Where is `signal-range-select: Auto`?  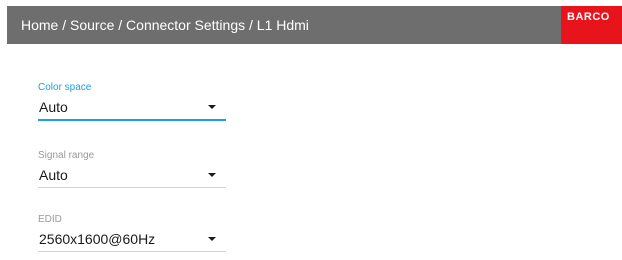 signal-range-select: Auto is located at coordinates (132, 176).